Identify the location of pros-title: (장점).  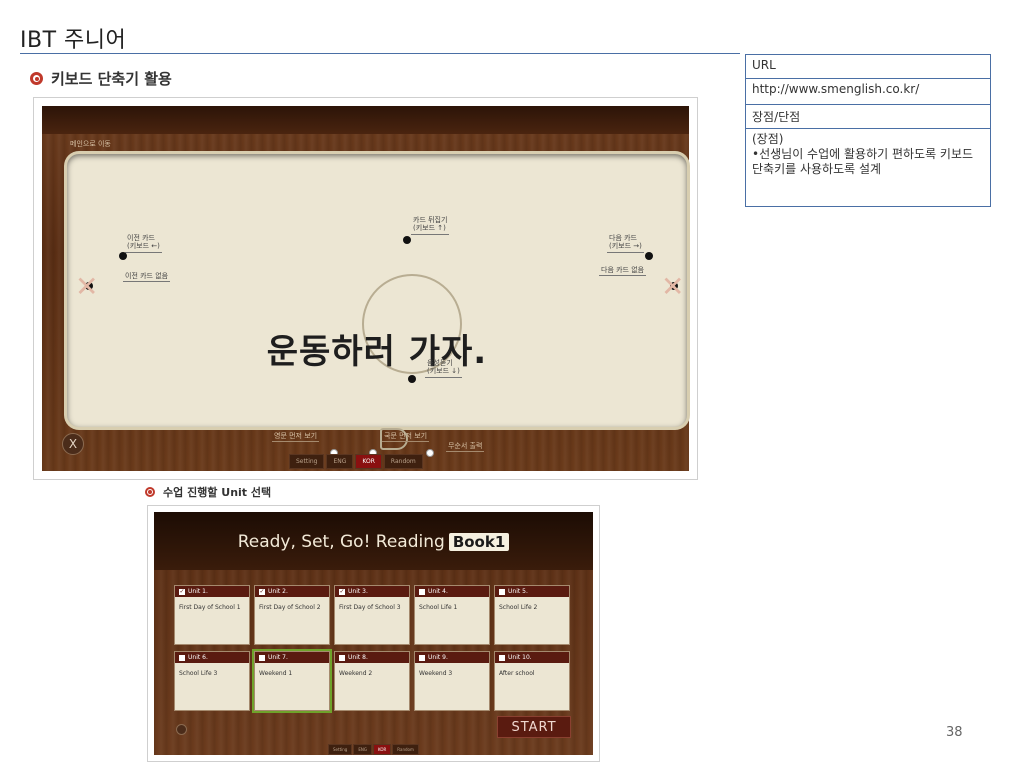
(768, 139).